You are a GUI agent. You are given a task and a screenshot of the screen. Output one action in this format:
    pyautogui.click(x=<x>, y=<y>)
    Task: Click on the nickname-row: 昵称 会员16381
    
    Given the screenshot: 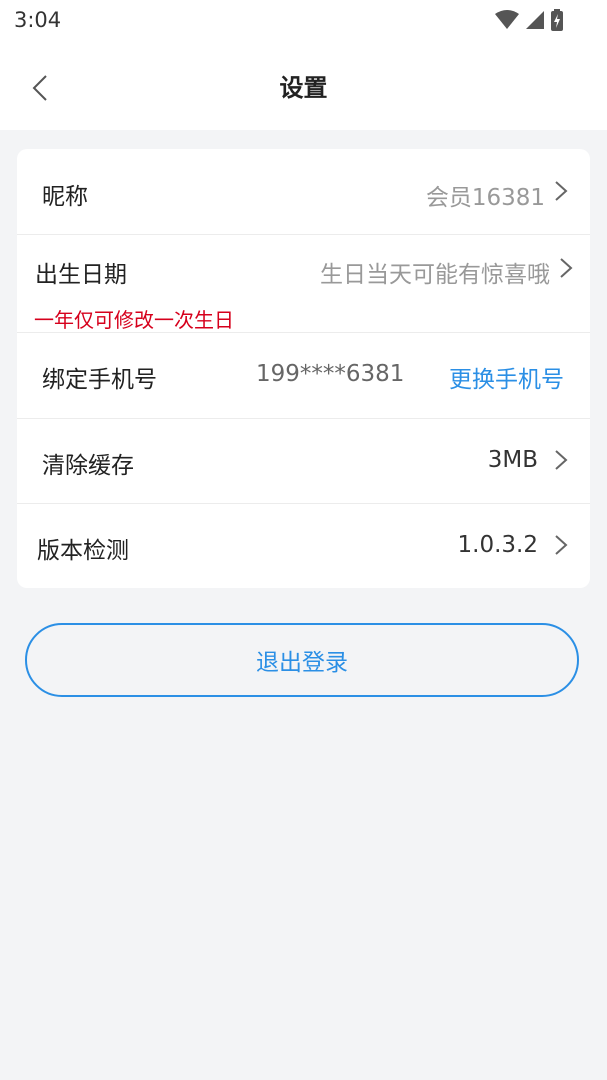 What is the action you would take?
    pyautogui.click(x=303, y=192)
    